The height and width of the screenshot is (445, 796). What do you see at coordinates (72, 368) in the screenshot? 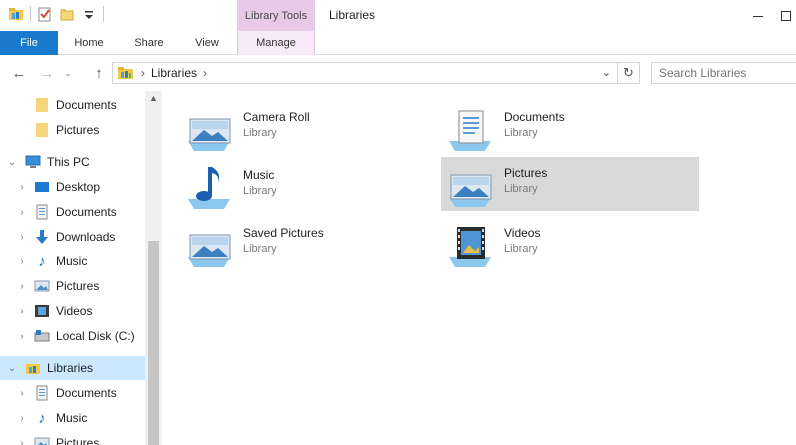
I see `nav-item-libraries: ⌄ Libraries` at bounding box center [72, 368].